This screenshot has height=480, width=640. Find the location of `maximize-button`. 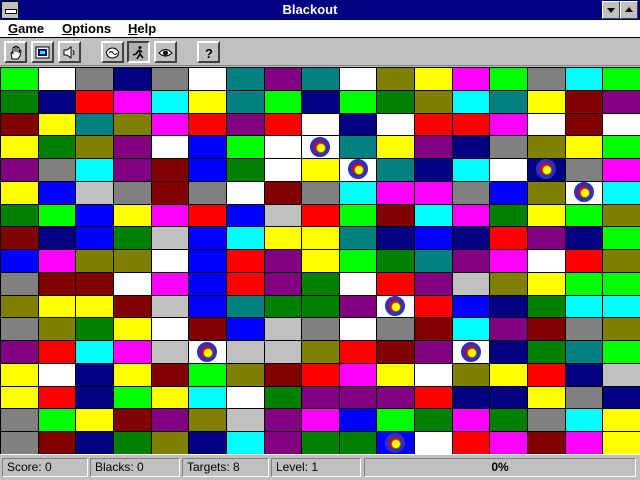

maximize-button is located at coordinates (629, 10).